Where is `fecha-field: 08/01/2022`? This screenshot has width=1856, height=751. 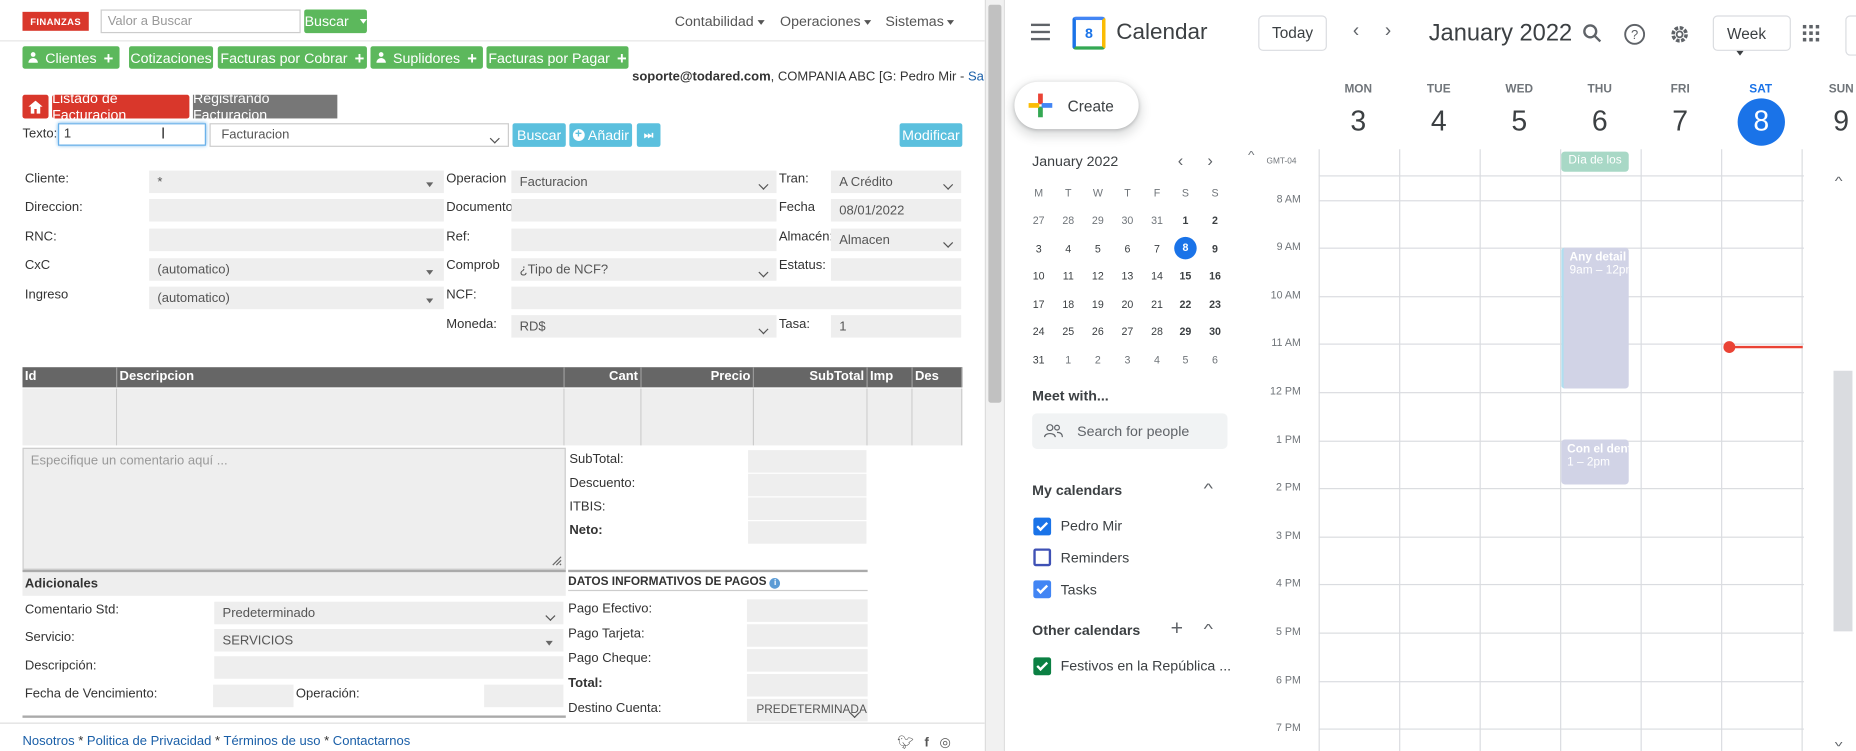 fecha-field: 08/01/2022 is located at coordinates (896, 210).